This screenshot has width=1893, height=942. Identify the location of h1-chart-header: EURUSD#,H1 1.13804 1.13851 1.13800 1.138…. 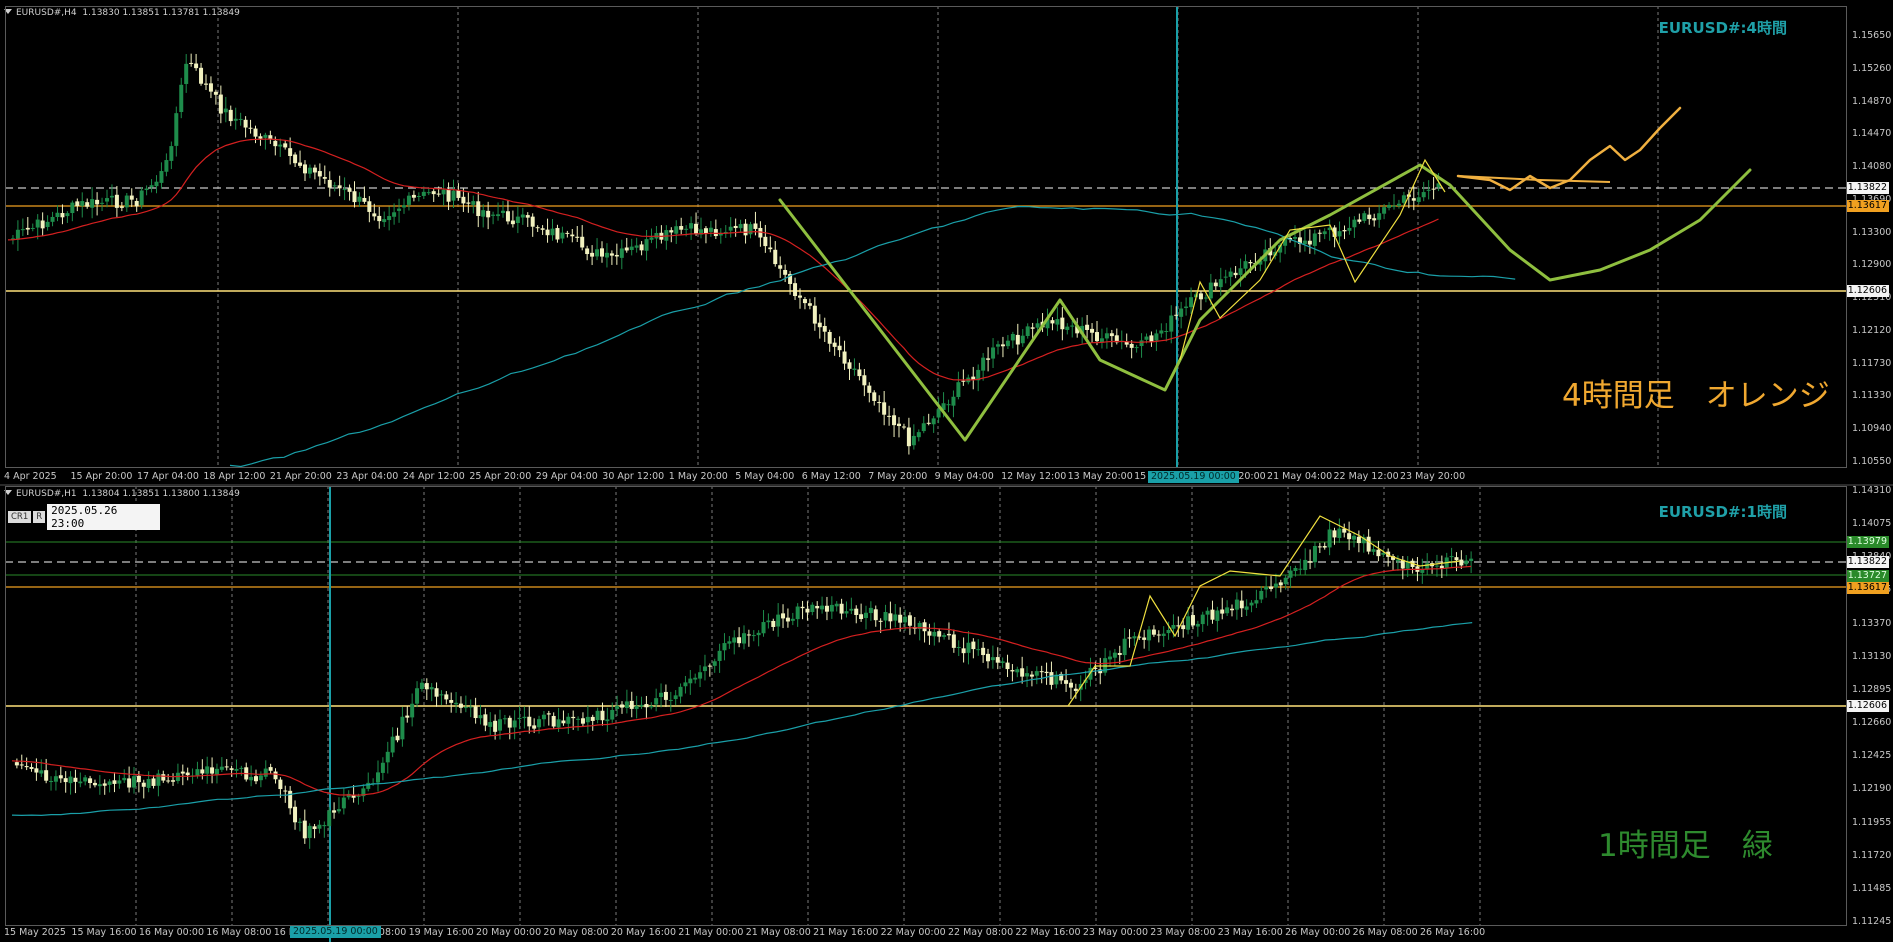
(122, 494).